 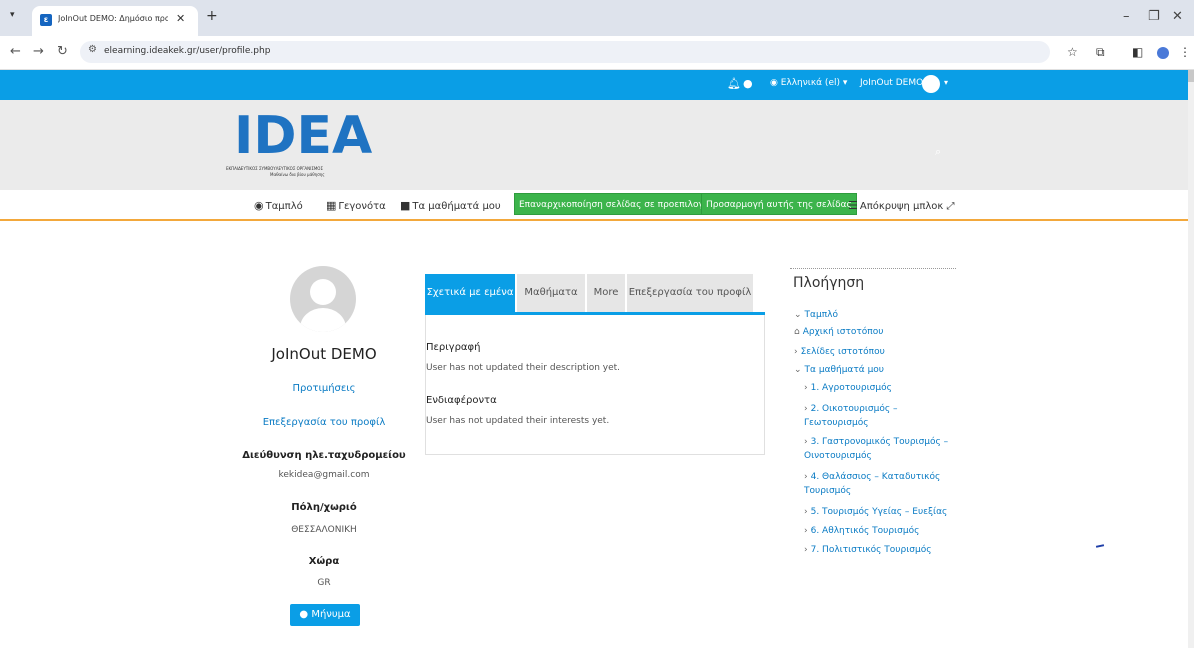 What do you see at coordinates (46, 20) in the screenshot?
I see `ideakek-favicon-icon: ε` at bounding box center [46, 20].